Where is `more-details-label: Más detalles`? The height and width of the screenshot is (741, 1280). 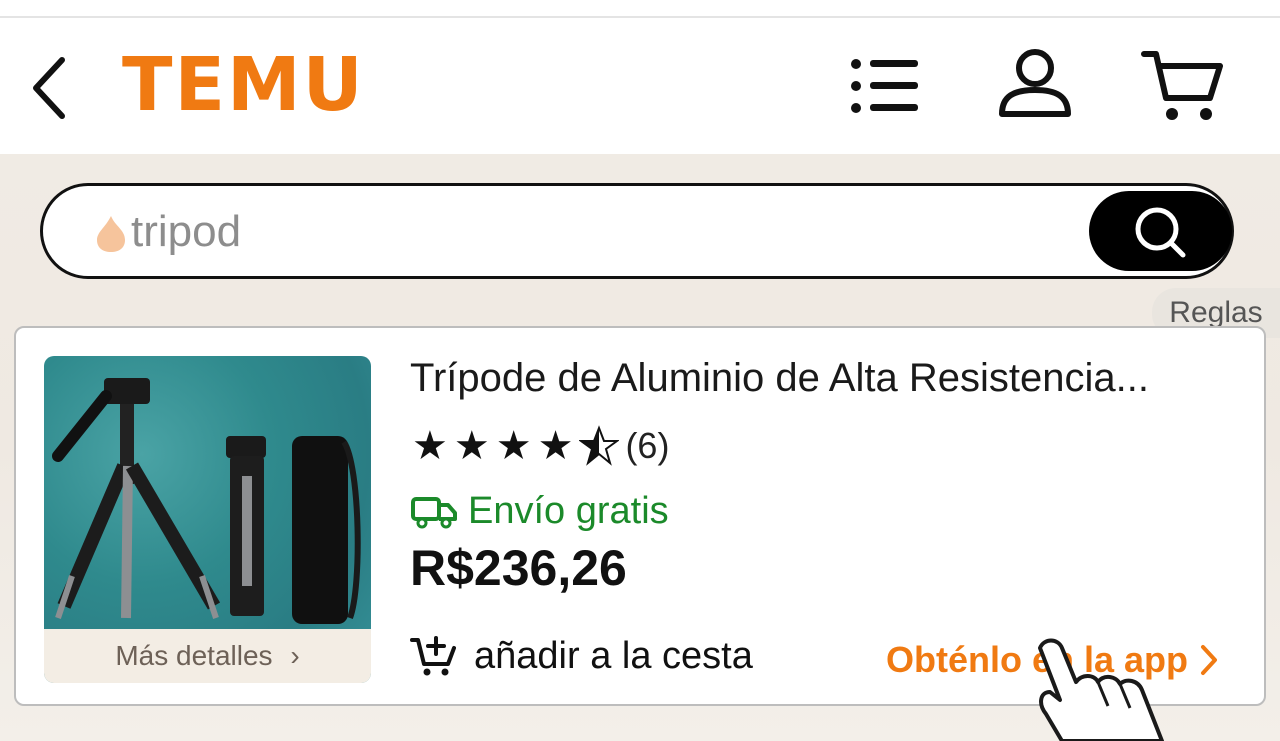 more-details-label: Más detalles is located at coordinates (194, 655).